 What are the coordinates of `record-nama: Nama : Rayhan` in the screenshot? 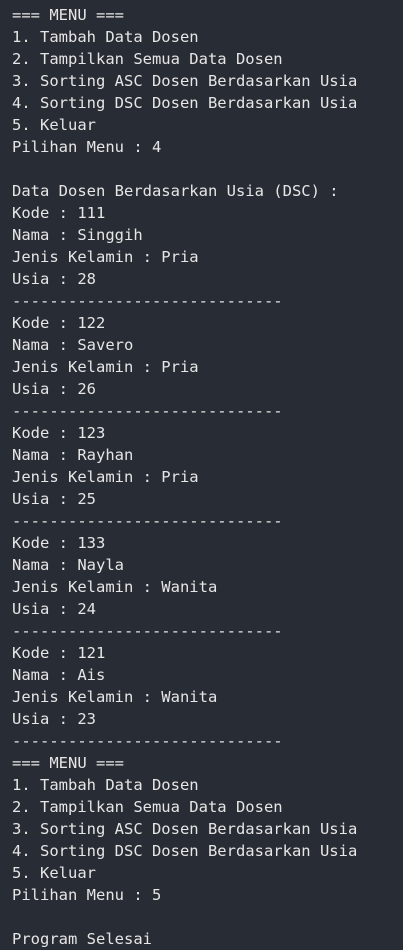 It's located at (73, 455).